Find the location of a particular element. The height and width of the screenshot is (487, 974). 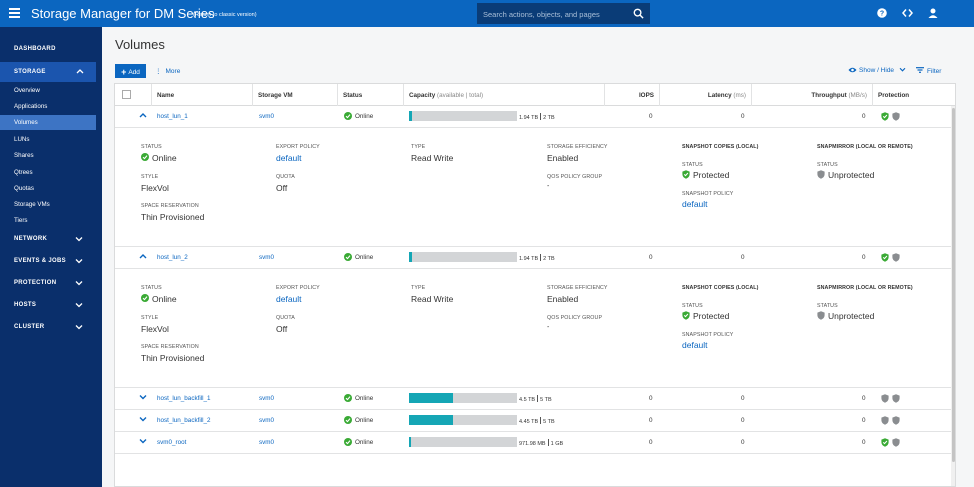

capacity-available: 1.94 TB is located at coordinates (529, 118).